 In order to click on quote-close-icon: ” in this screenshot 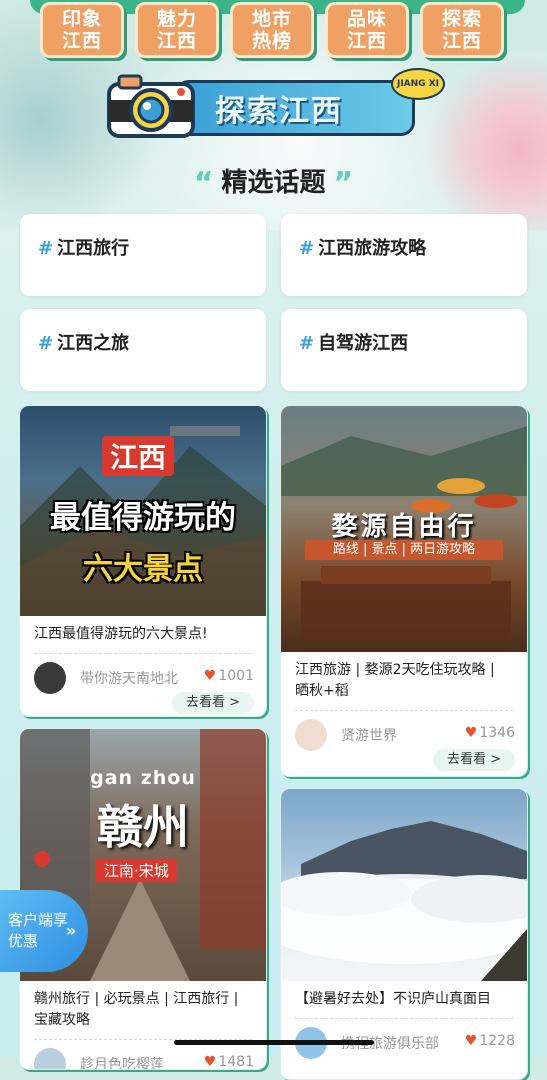, I will do `click(343, 183)`.